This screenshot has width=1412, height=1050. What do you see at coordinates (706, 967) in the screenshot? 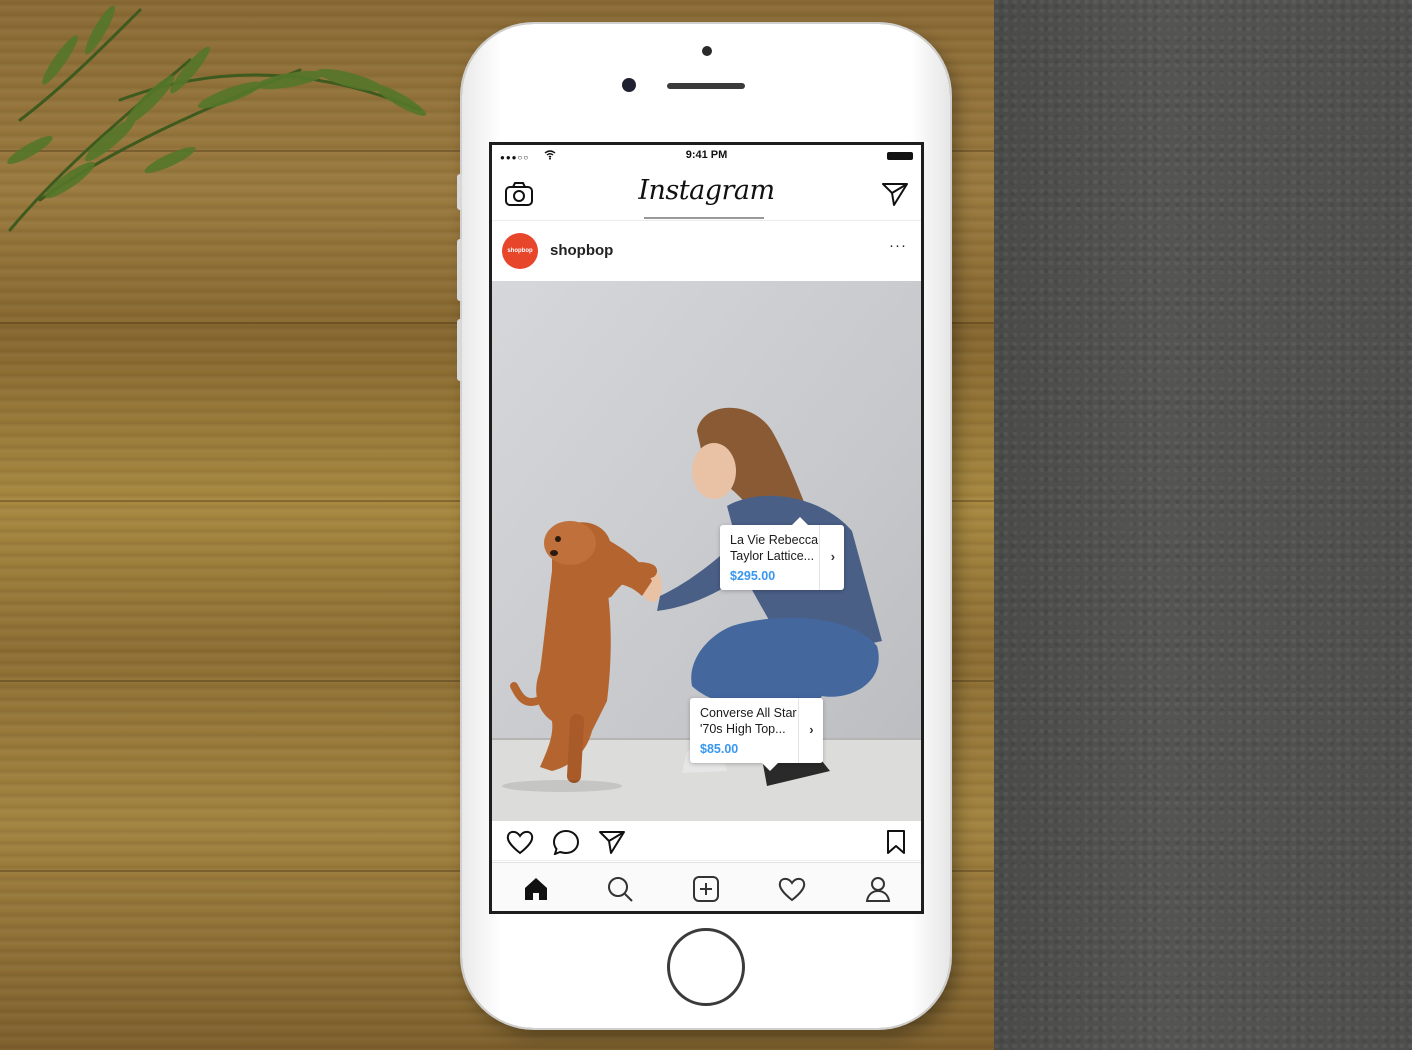
I see `home-button` at bounding box center [706, 967].